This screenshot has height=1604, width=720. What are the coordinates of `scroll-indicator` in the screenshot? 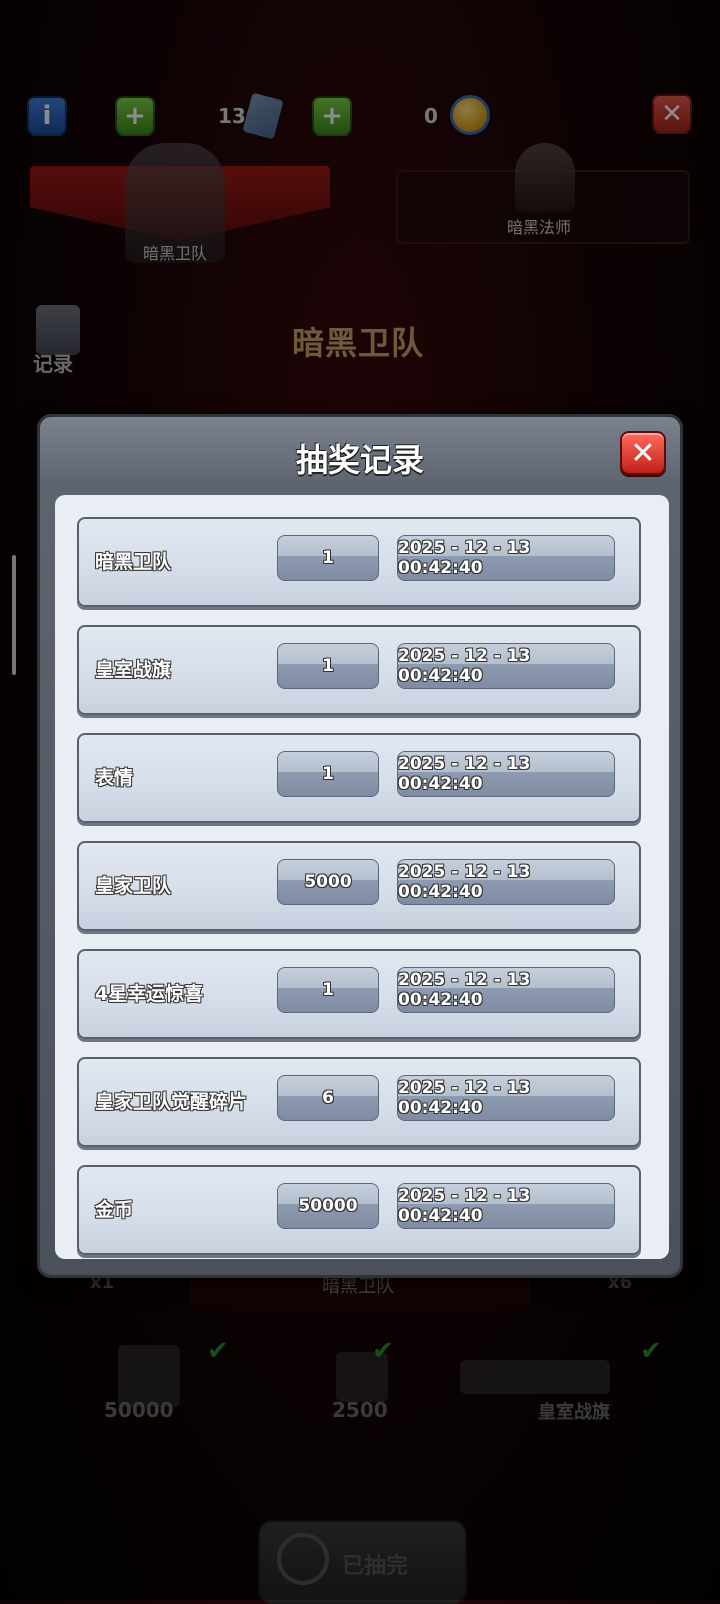 It's located at (14, 615).